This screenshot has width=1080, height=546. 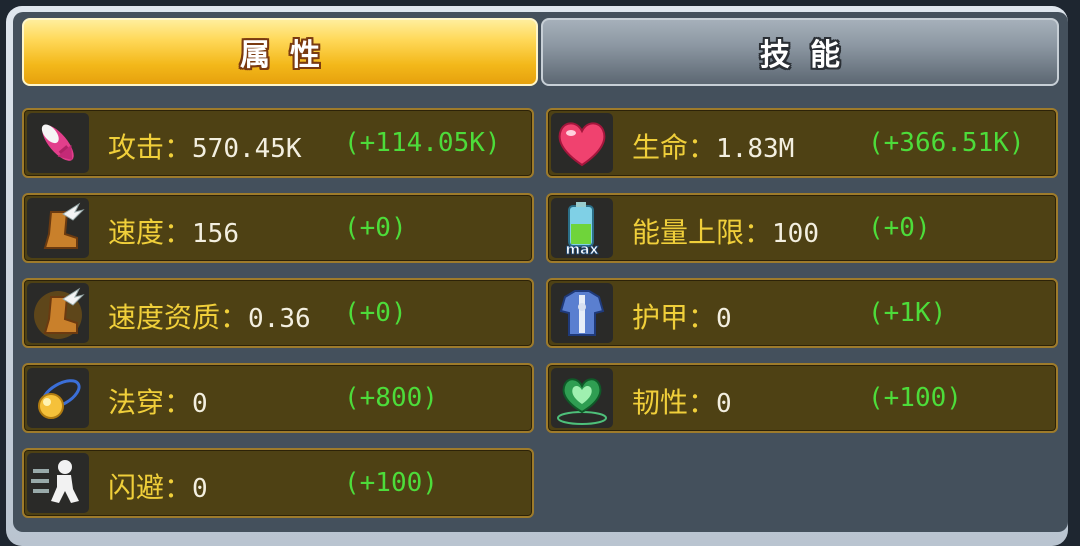 What do you see at coordinates (702, 232) in the screenshot?
I see `stat-label: 能量上限：` at bounding box center [702, 232].